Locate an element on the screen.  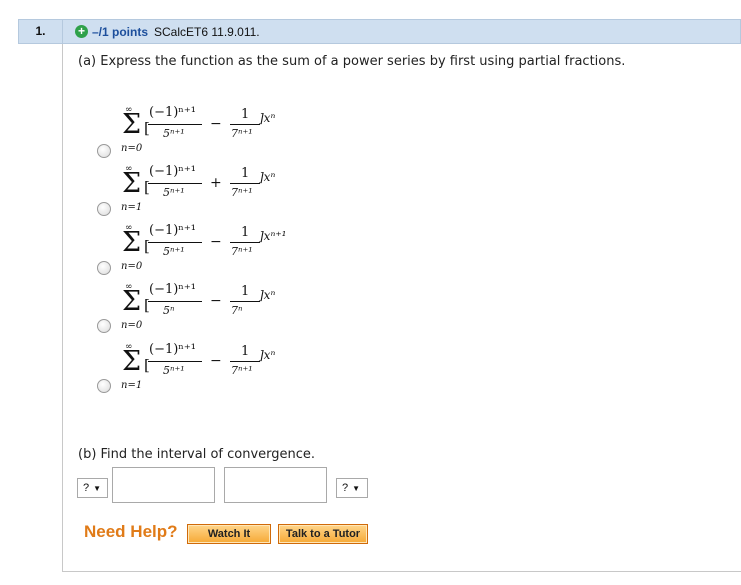
watch-it-button: Watch It is located at coordinates (229, 534).